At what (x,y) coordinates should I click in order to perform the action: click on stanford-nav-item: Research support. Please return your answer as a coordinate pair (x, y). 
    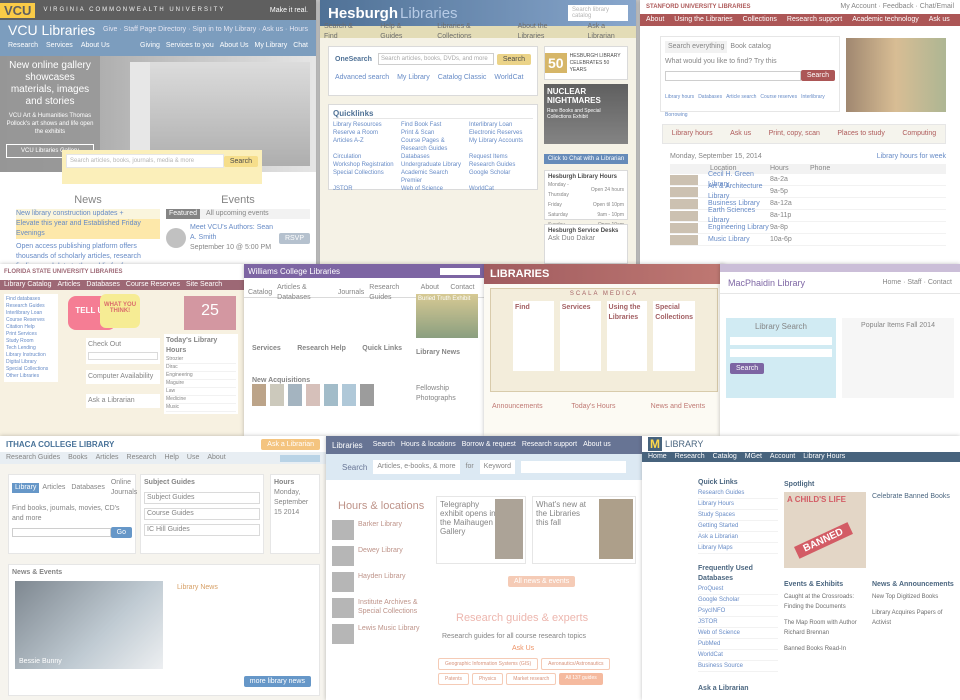
    Looking at the image, I should click on (814, 20).